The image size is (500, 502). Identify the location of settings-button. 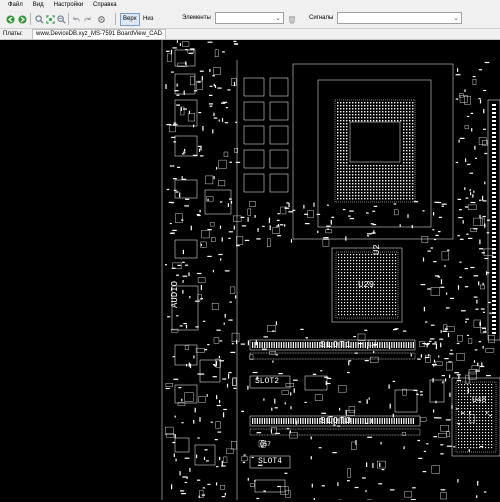
(101, 19).